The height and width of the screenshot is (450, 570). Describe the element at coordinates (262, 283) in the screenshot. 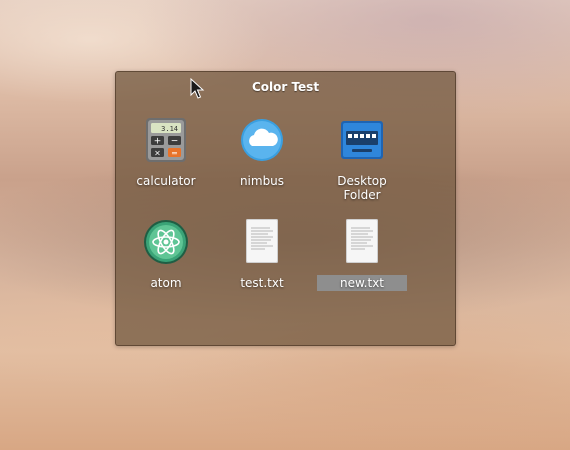

I see `item-label: test.txt` at that location.